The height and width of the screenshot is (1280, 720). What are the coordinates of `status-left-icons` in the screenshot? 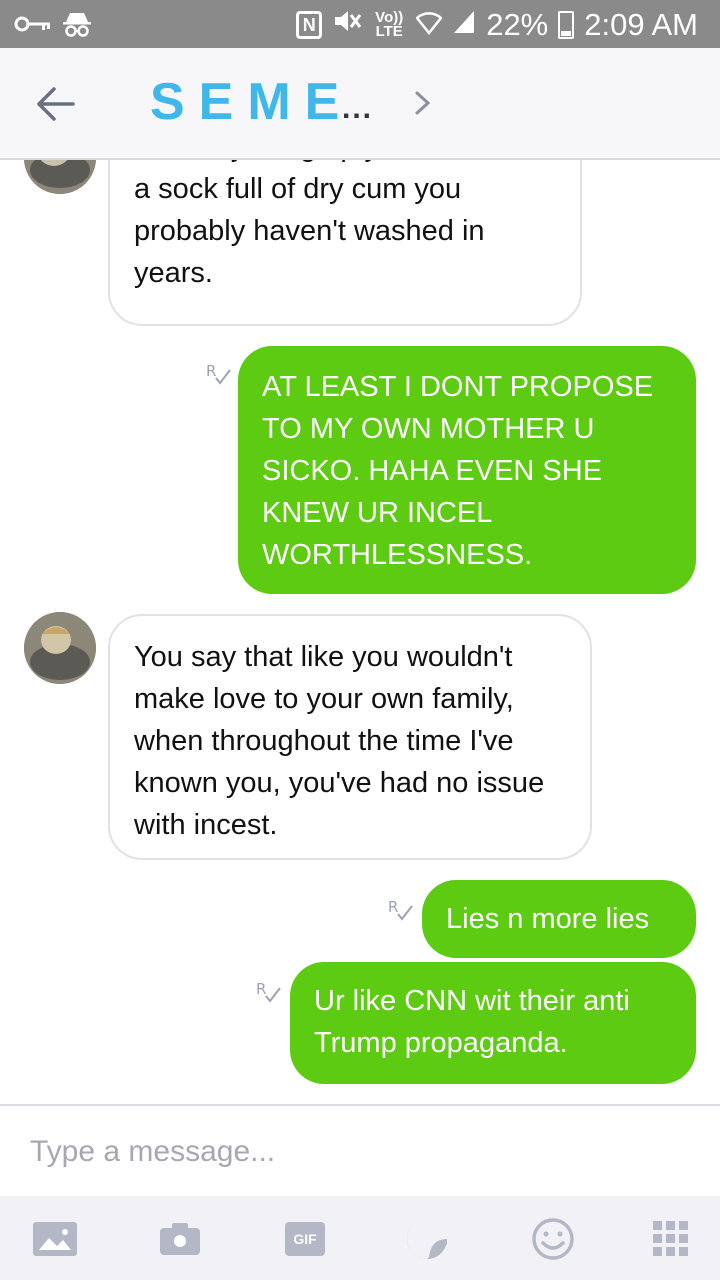 It's located at (53, 26).